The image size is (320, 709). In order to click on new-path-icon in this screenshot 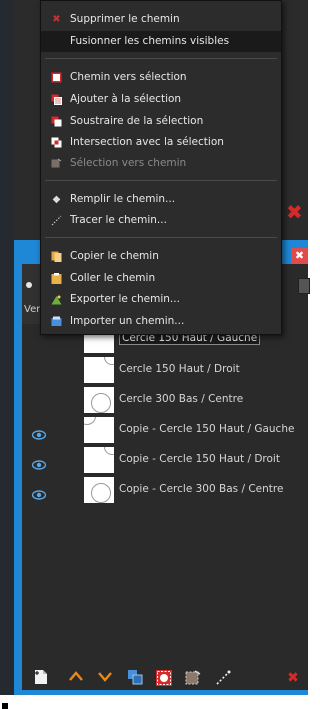, I will do `click(41, 678)`.